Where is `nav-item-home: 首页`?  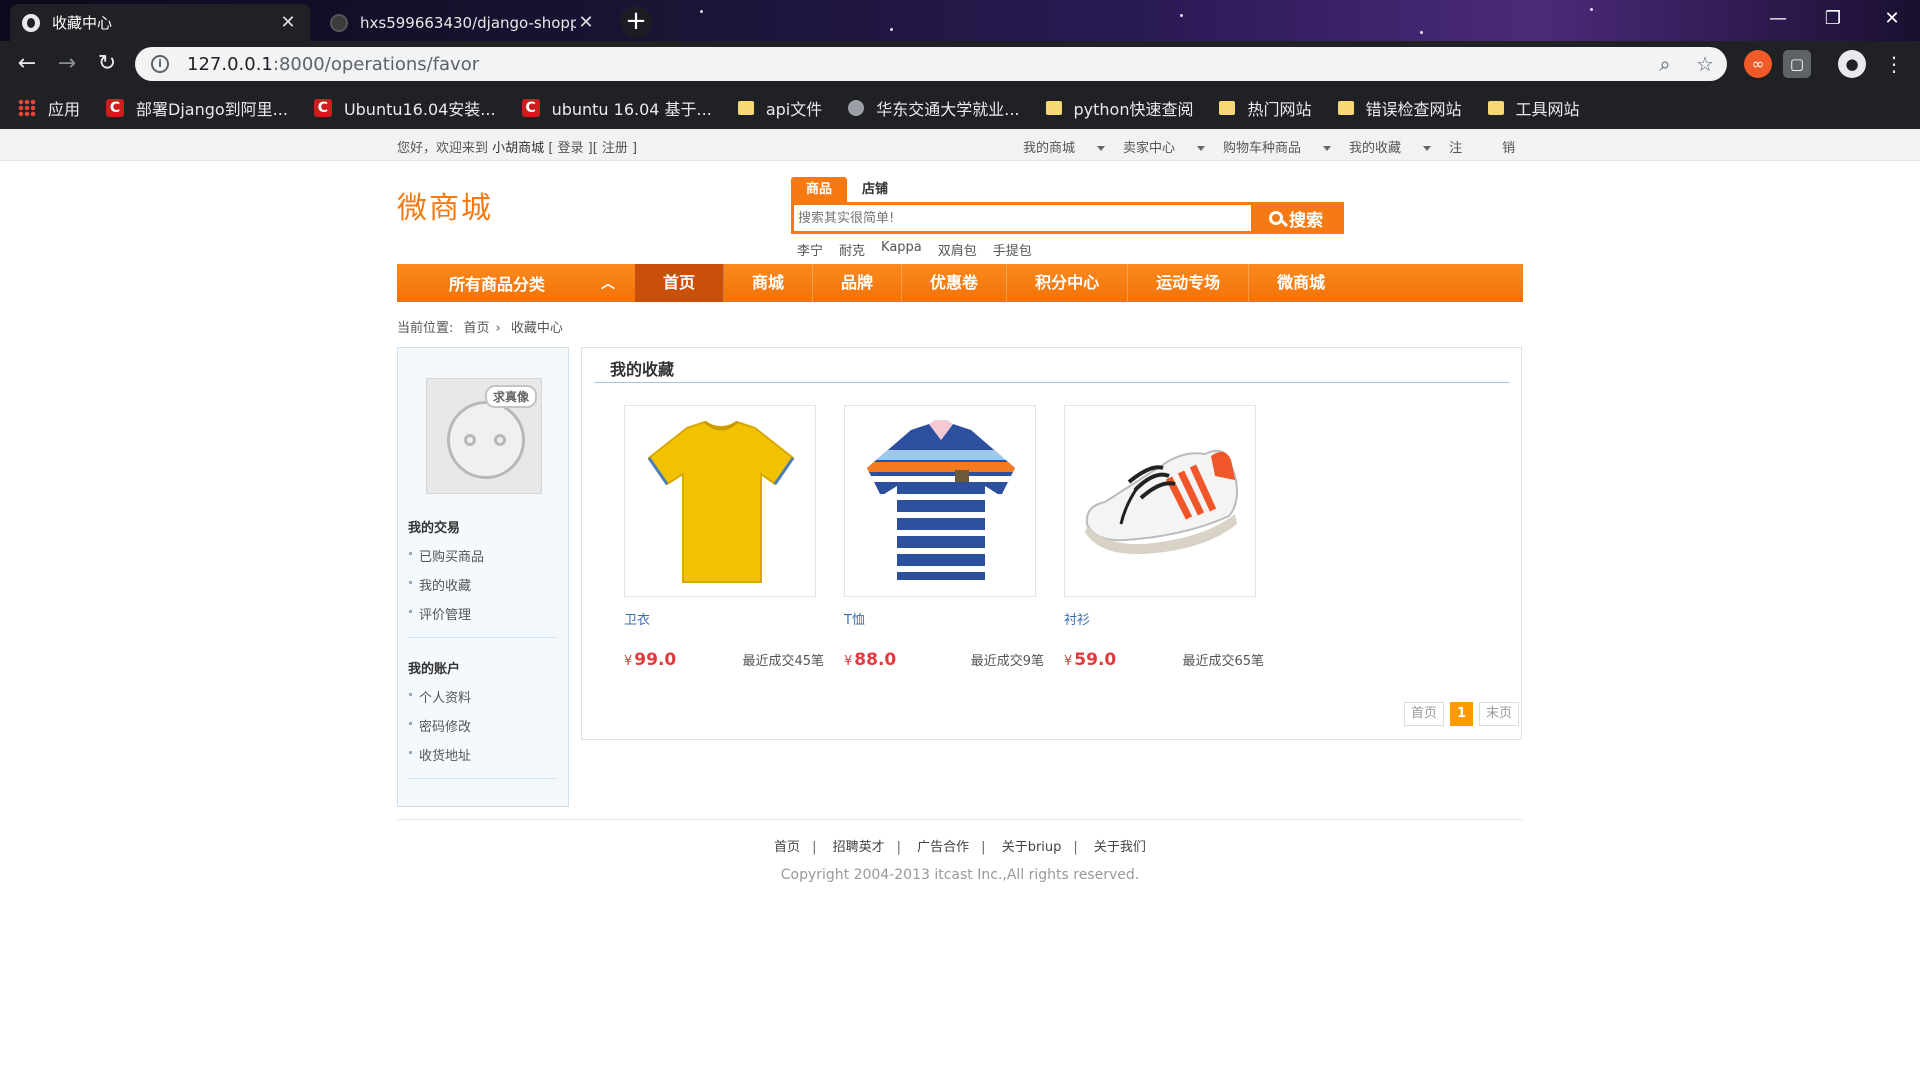 nav-item-home: 首页 is located at coordinates (680, 283).